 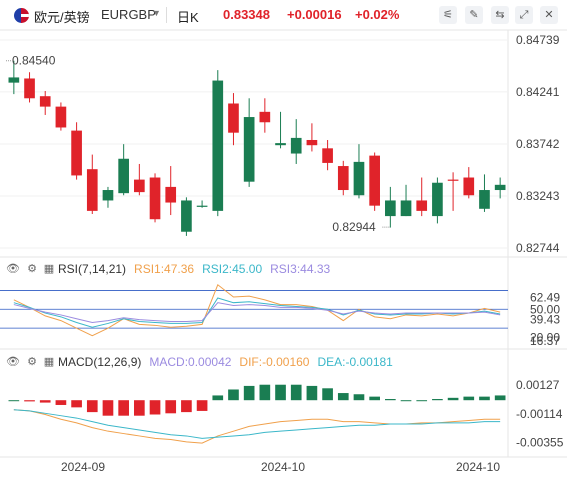 I want to click on price-tick-label: 0.83243, so click(x=538, y=196).